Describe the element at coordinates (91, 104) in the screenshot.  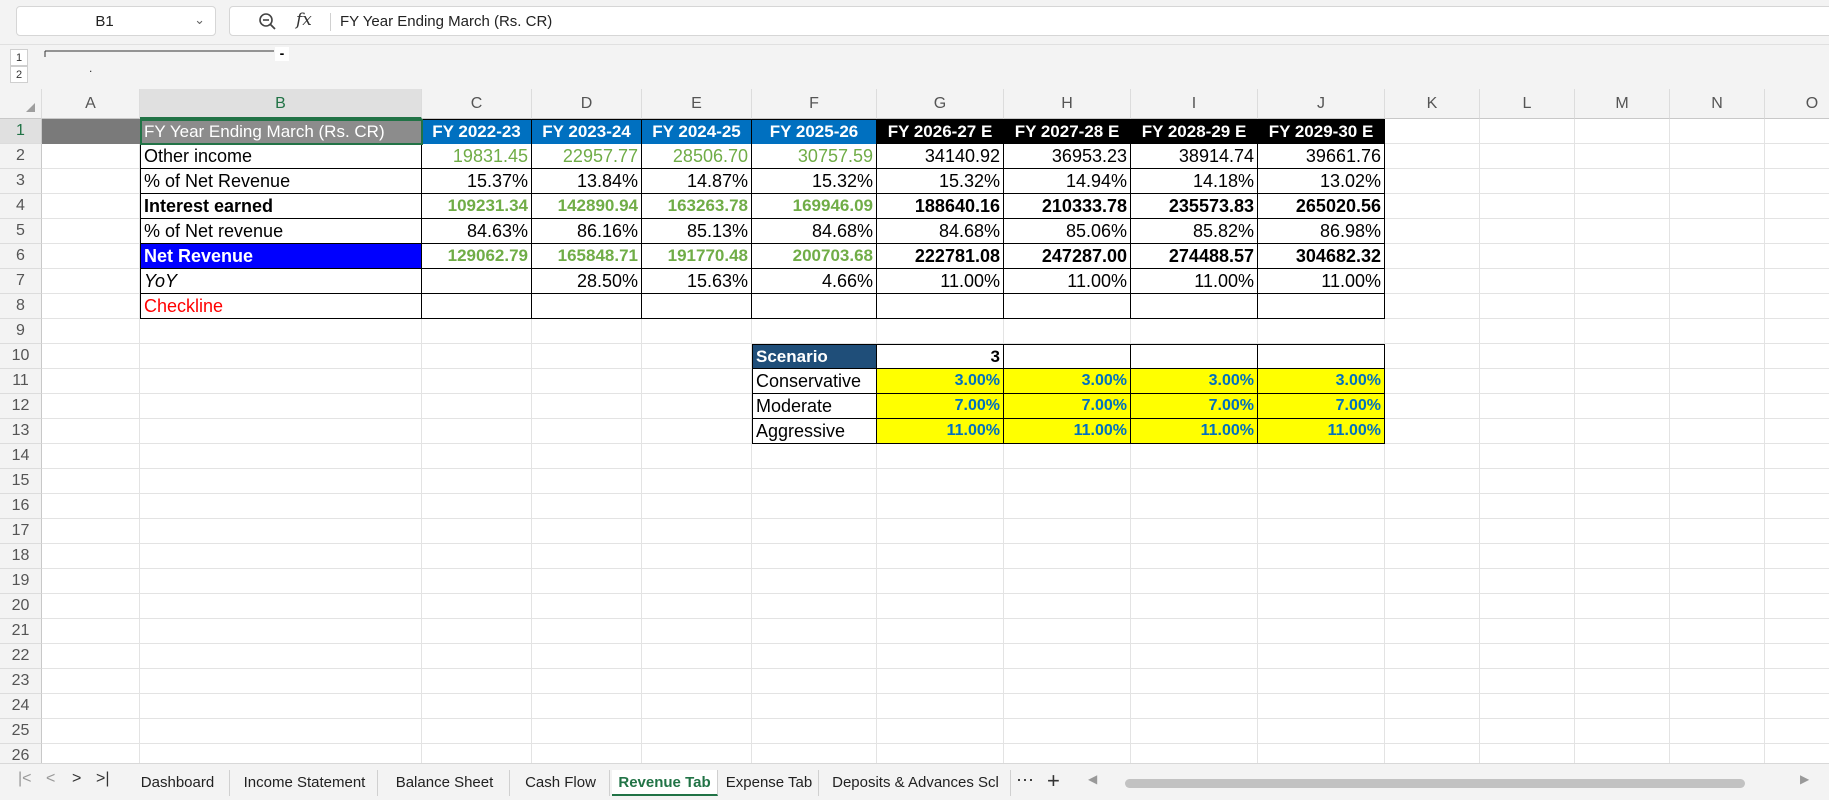
I see `col-header-a: A` at that location.